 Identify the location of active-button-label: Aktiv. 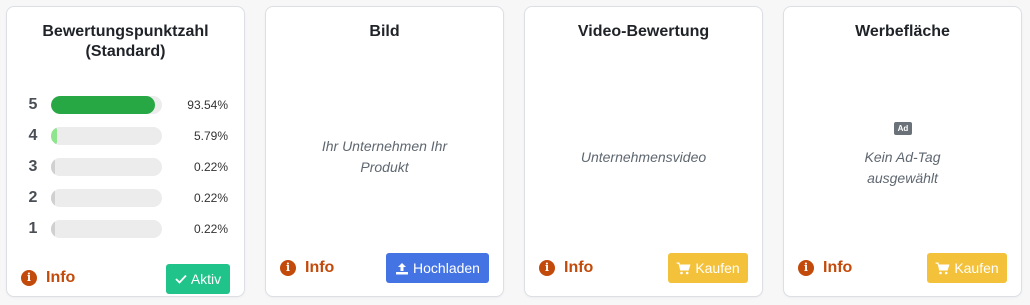
(206, 279).